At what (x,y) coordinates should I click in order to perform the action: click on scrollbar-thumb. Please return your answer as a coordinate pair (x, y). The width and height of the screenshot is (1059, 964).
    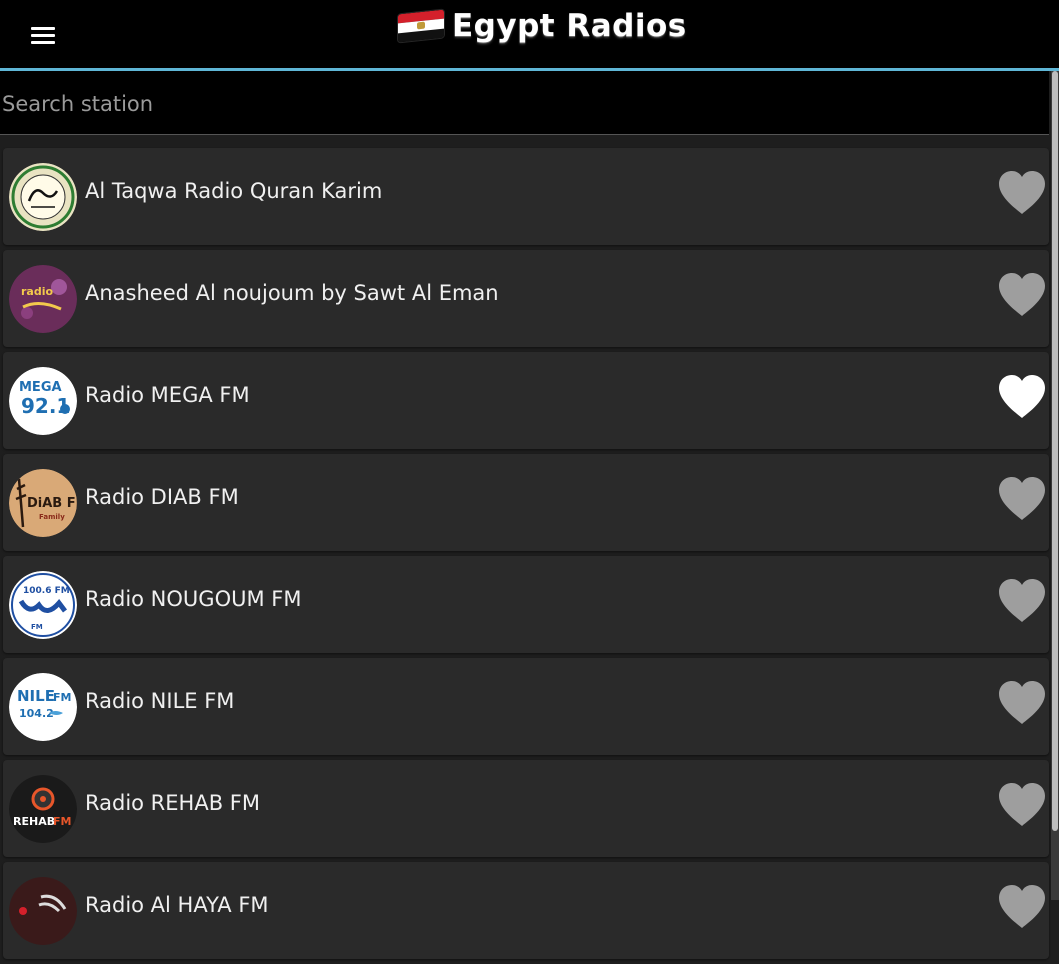
    Looking at the image, I should click on (1055, 451).